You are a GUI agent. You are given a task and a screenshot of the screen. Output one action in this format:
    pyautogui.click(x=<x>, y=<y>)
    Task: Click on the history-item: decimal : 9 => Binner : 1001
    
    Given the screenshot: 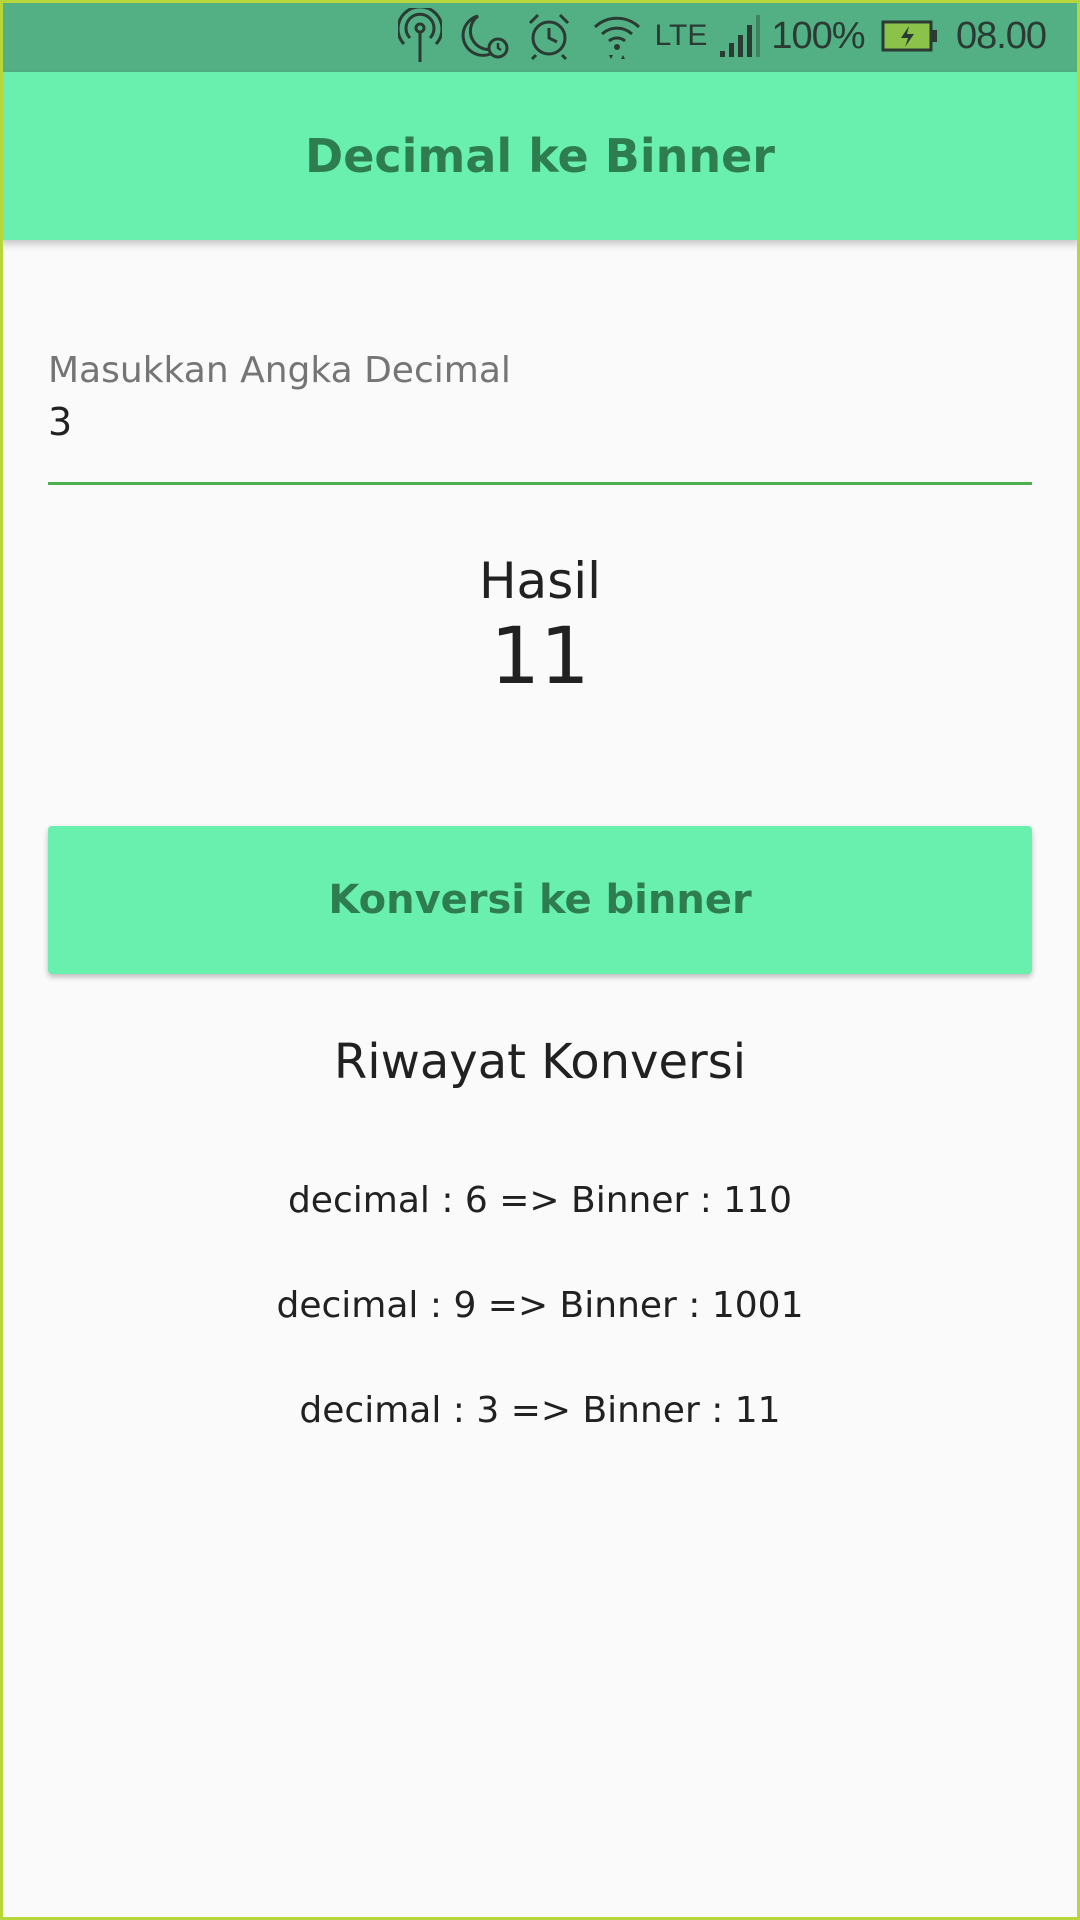 What is the action you would take?
    pyautogui.click(x=540, y=1305)
    